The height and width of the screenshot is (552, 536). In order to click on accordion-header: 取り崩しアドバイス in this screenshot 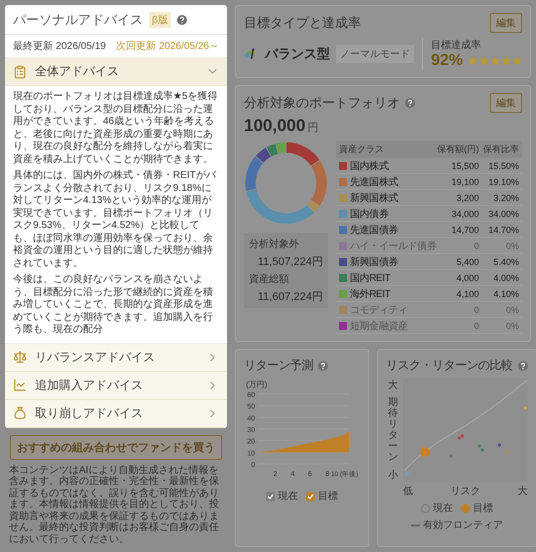, I will do `click(116, 414)`.